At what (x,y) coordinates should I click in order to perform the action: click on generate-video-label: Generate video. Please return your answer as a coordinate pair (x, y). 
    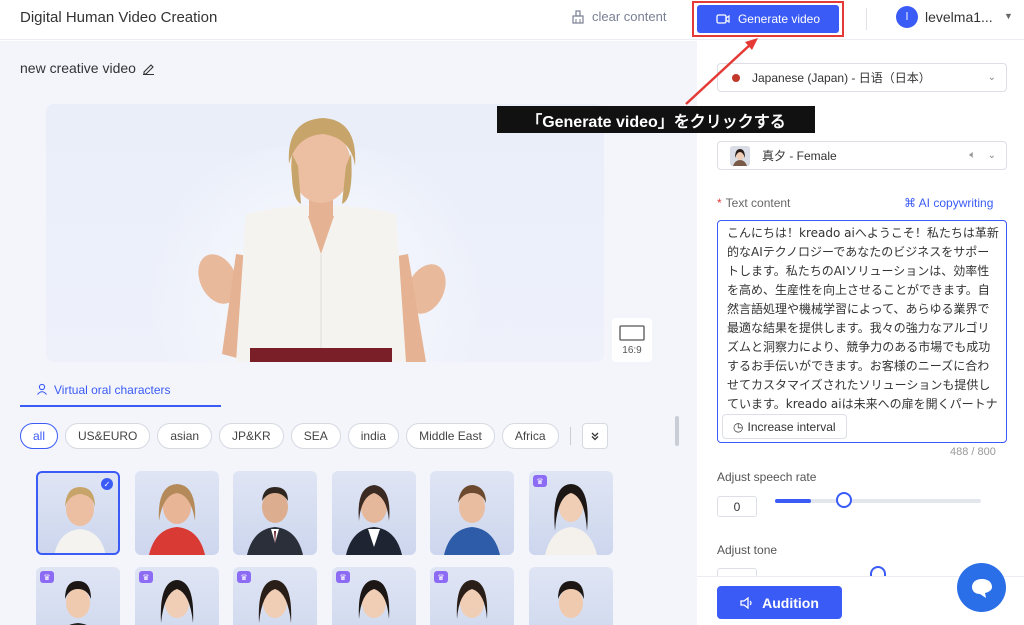
    Looking at the image, I should click on (779, 19).